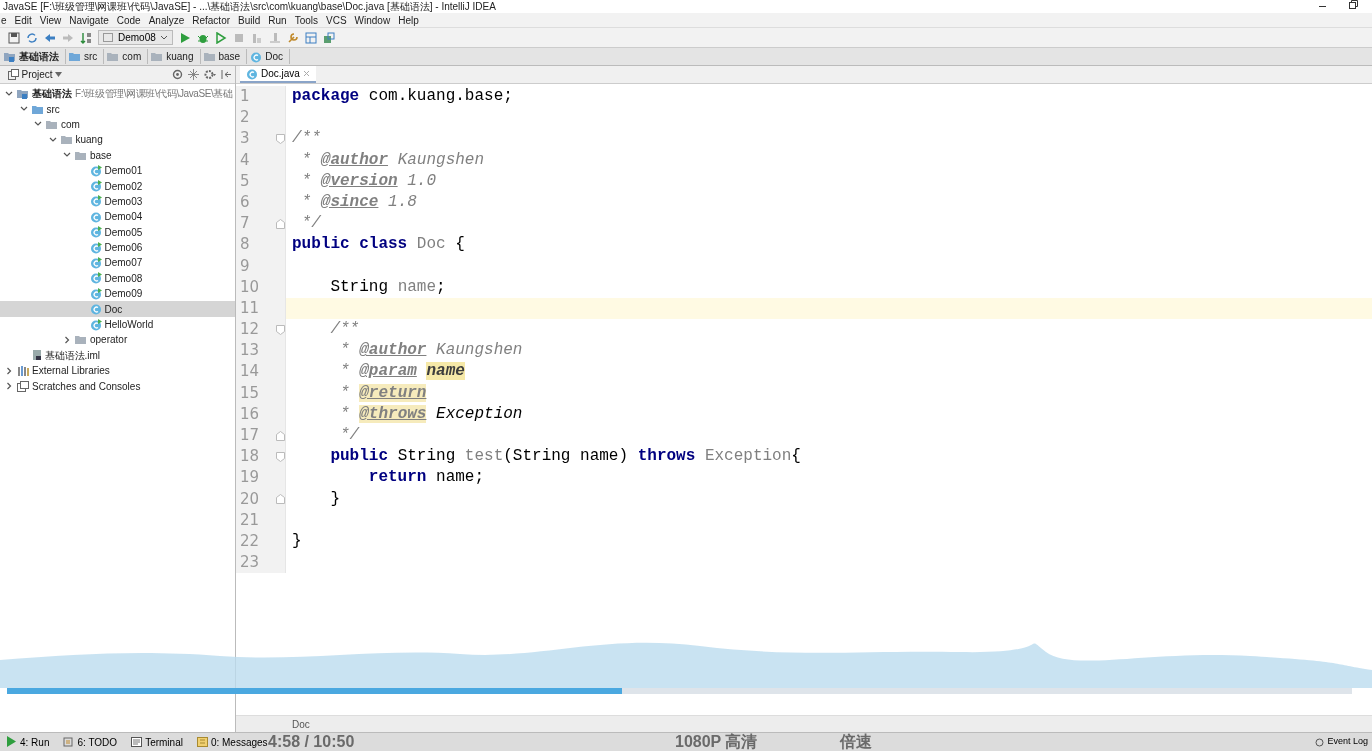 This screenshot has height=751, width=1372. I want to click on breadcrumb-item: com, so click(132, 56).